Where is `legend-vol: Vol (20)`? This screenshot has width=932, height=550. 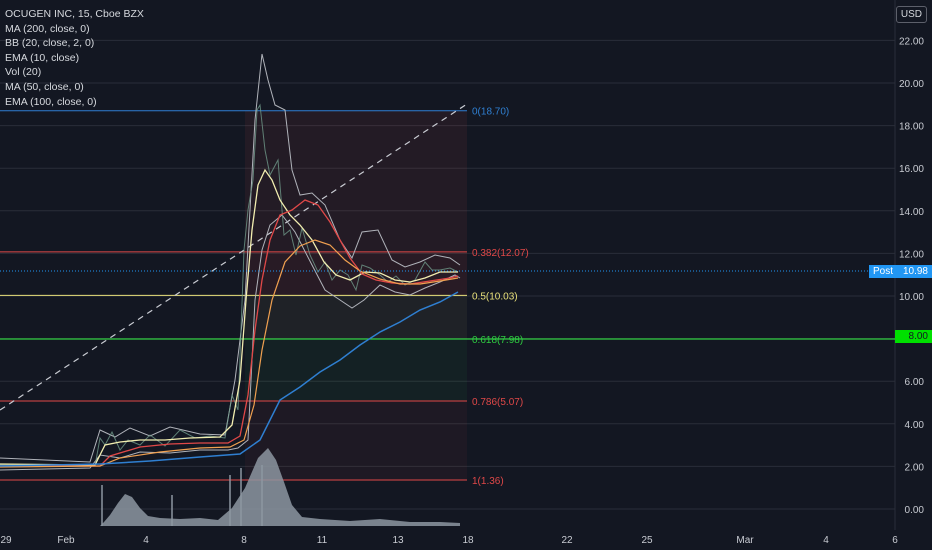 legend-vol: Vol (20) is located at coordinates (74, 72).